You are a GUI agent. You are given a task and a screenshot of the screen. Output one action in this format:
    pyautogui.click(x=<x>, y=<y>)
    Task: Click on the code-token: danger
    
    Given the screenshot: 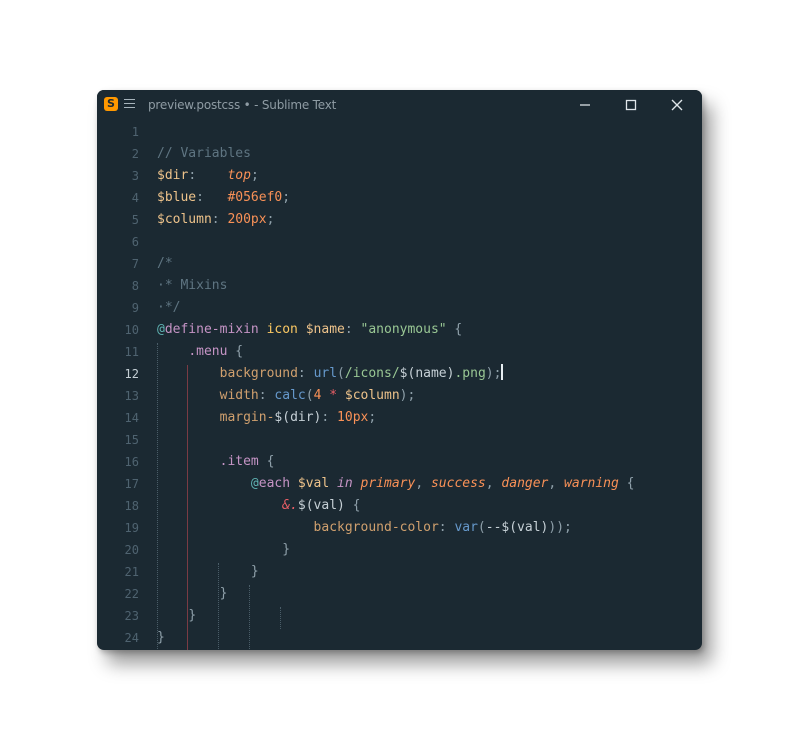 What is the action you would take?
    pyautogui.click(x=525, y=483)
    